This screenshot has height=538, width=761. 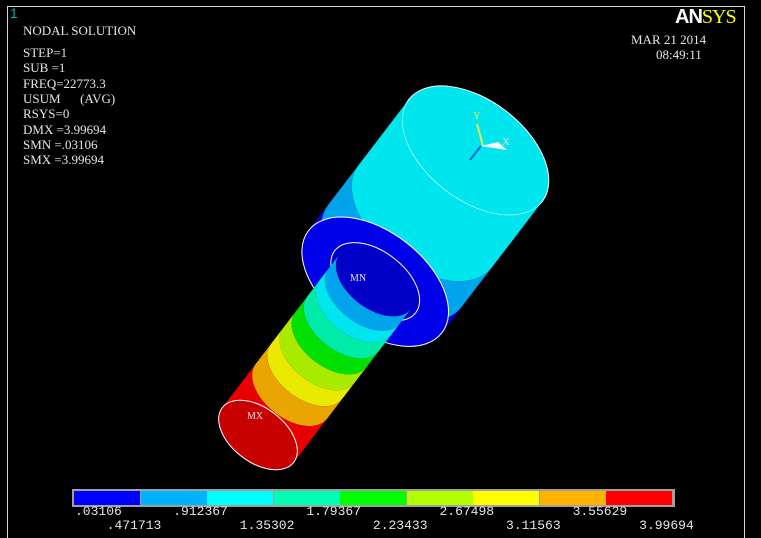 What do you see at coordinates (506, 142) in the screenshot?
I see `triad-x-label: X` at bounding box center [506, 142].